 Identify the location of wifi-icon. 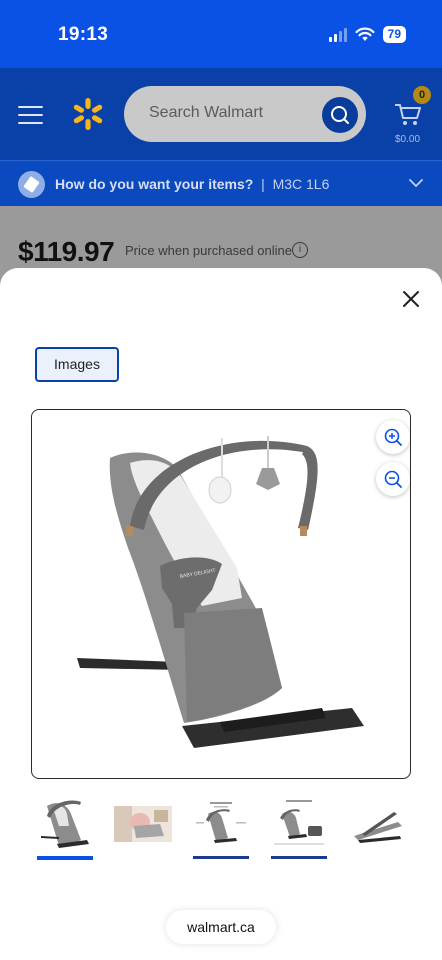
(365, 34).